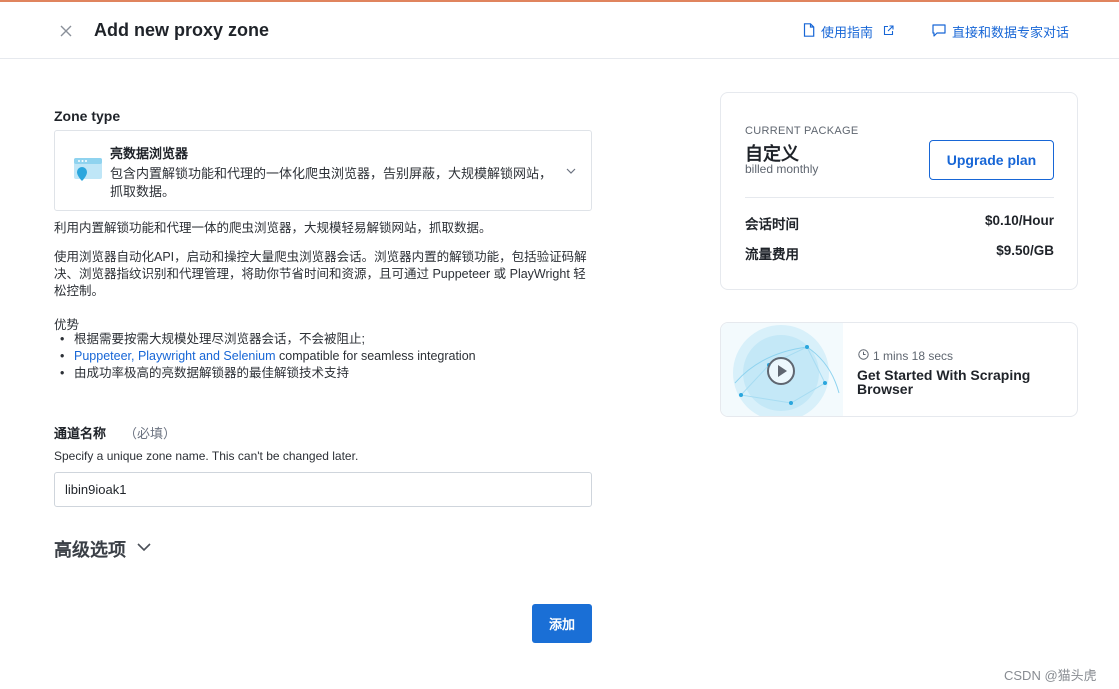 The height and width of the screenshot is (689, 1119). What do you see at coordinates (268, 373) in the screenshot?
I see `advantage-item: 由成功率极高的亮数据解锁器的最佳解锁技术支持` at bounding box center [268, 373].